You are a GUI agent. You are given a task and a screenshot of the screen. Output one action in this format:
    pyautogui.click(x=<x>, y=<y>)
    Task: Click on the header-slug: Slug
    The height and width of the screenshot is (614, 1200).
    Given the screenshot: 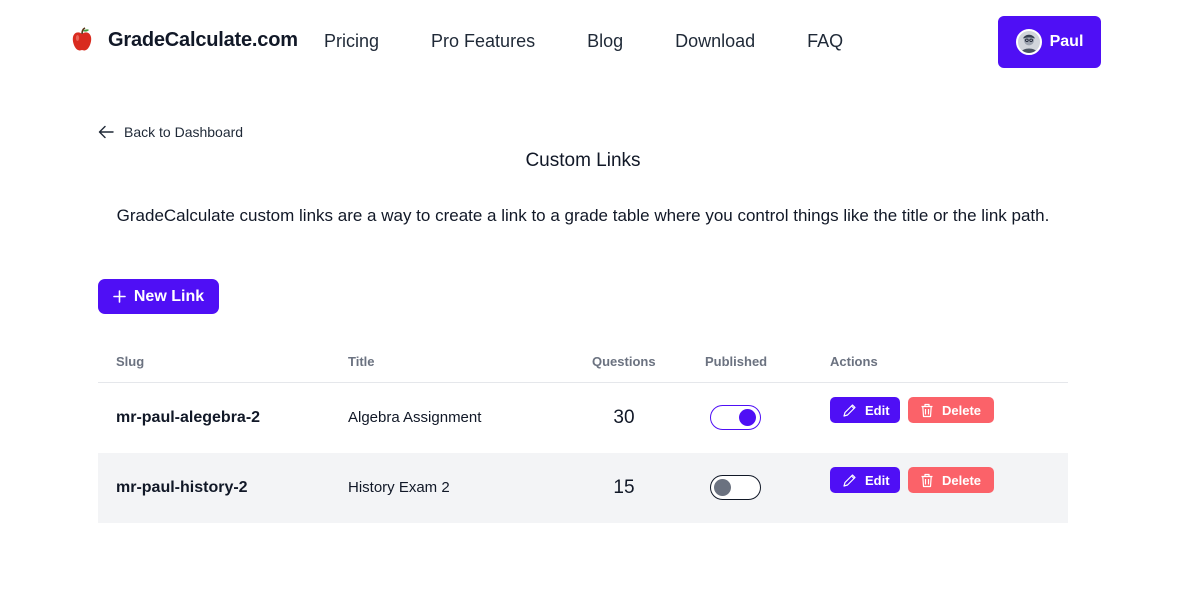 What is the action you would take?
    pyautogui.click(x=130, y=361)
    